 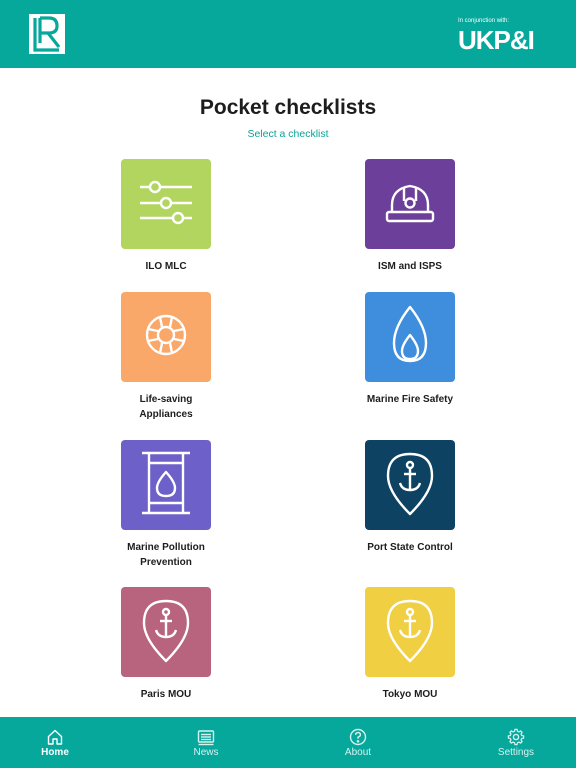 I want to click on sliders-icon, so click(x=166, y=204).